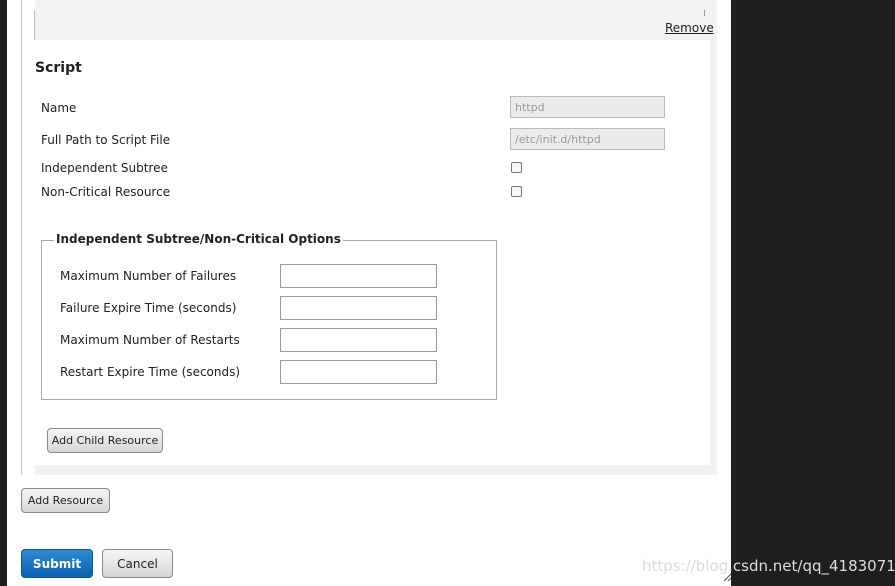 This screenshot has width=895, height=586. I want to click on outer-border-line, so click(21, 237).